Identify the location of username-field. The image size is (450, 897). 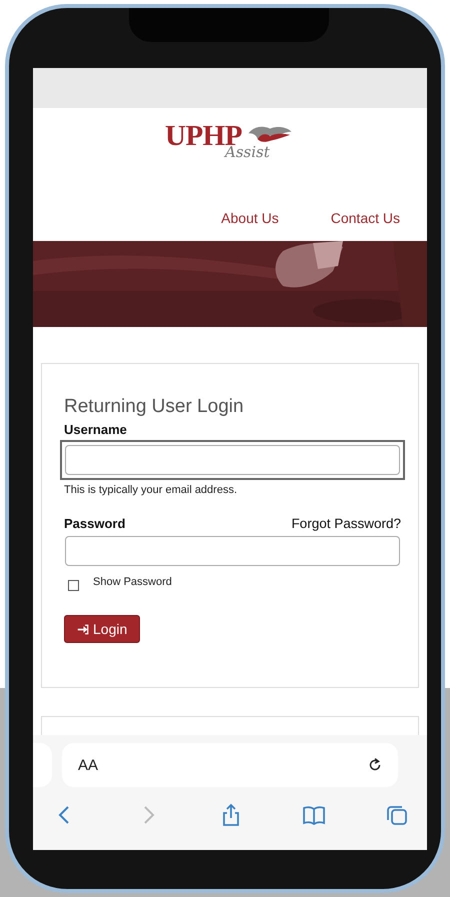
(232, 460).